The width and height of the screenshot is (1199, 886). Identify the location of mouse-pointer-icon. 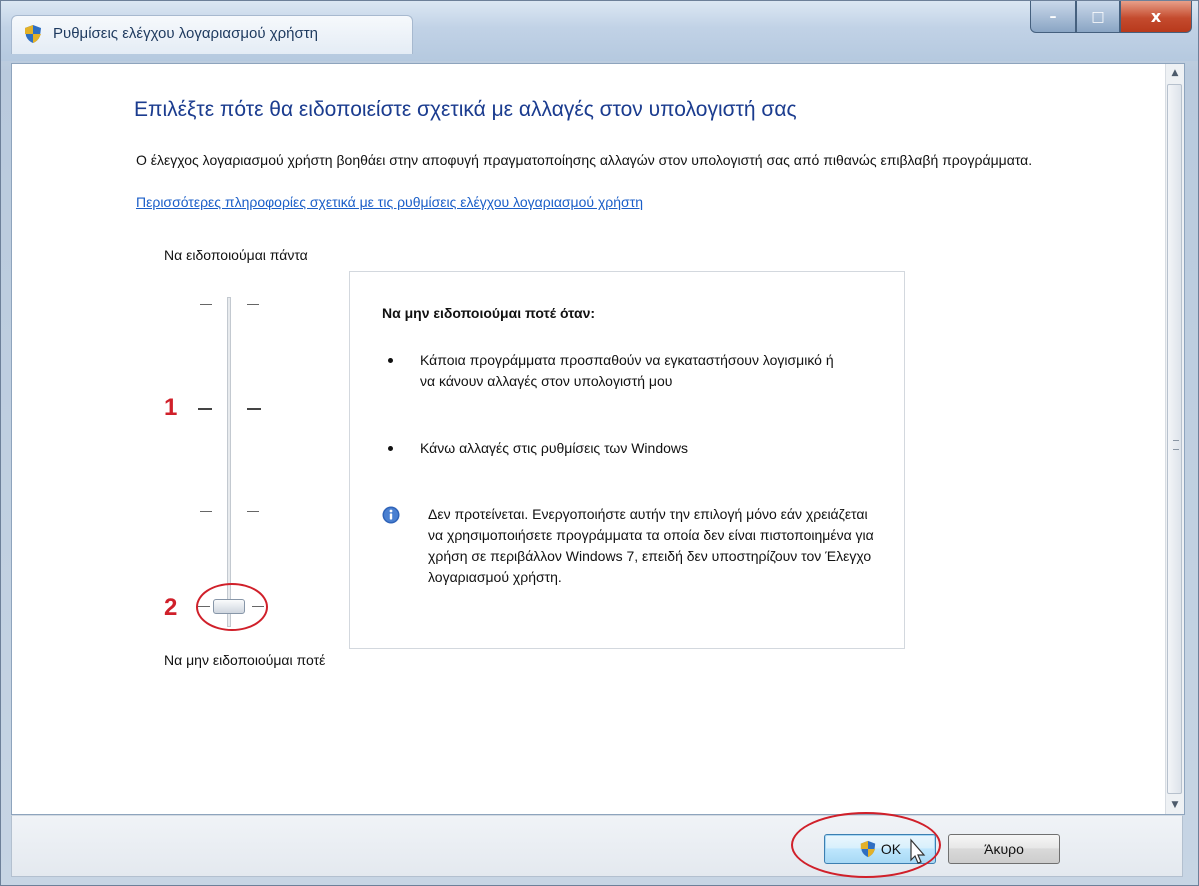
(918, 851).